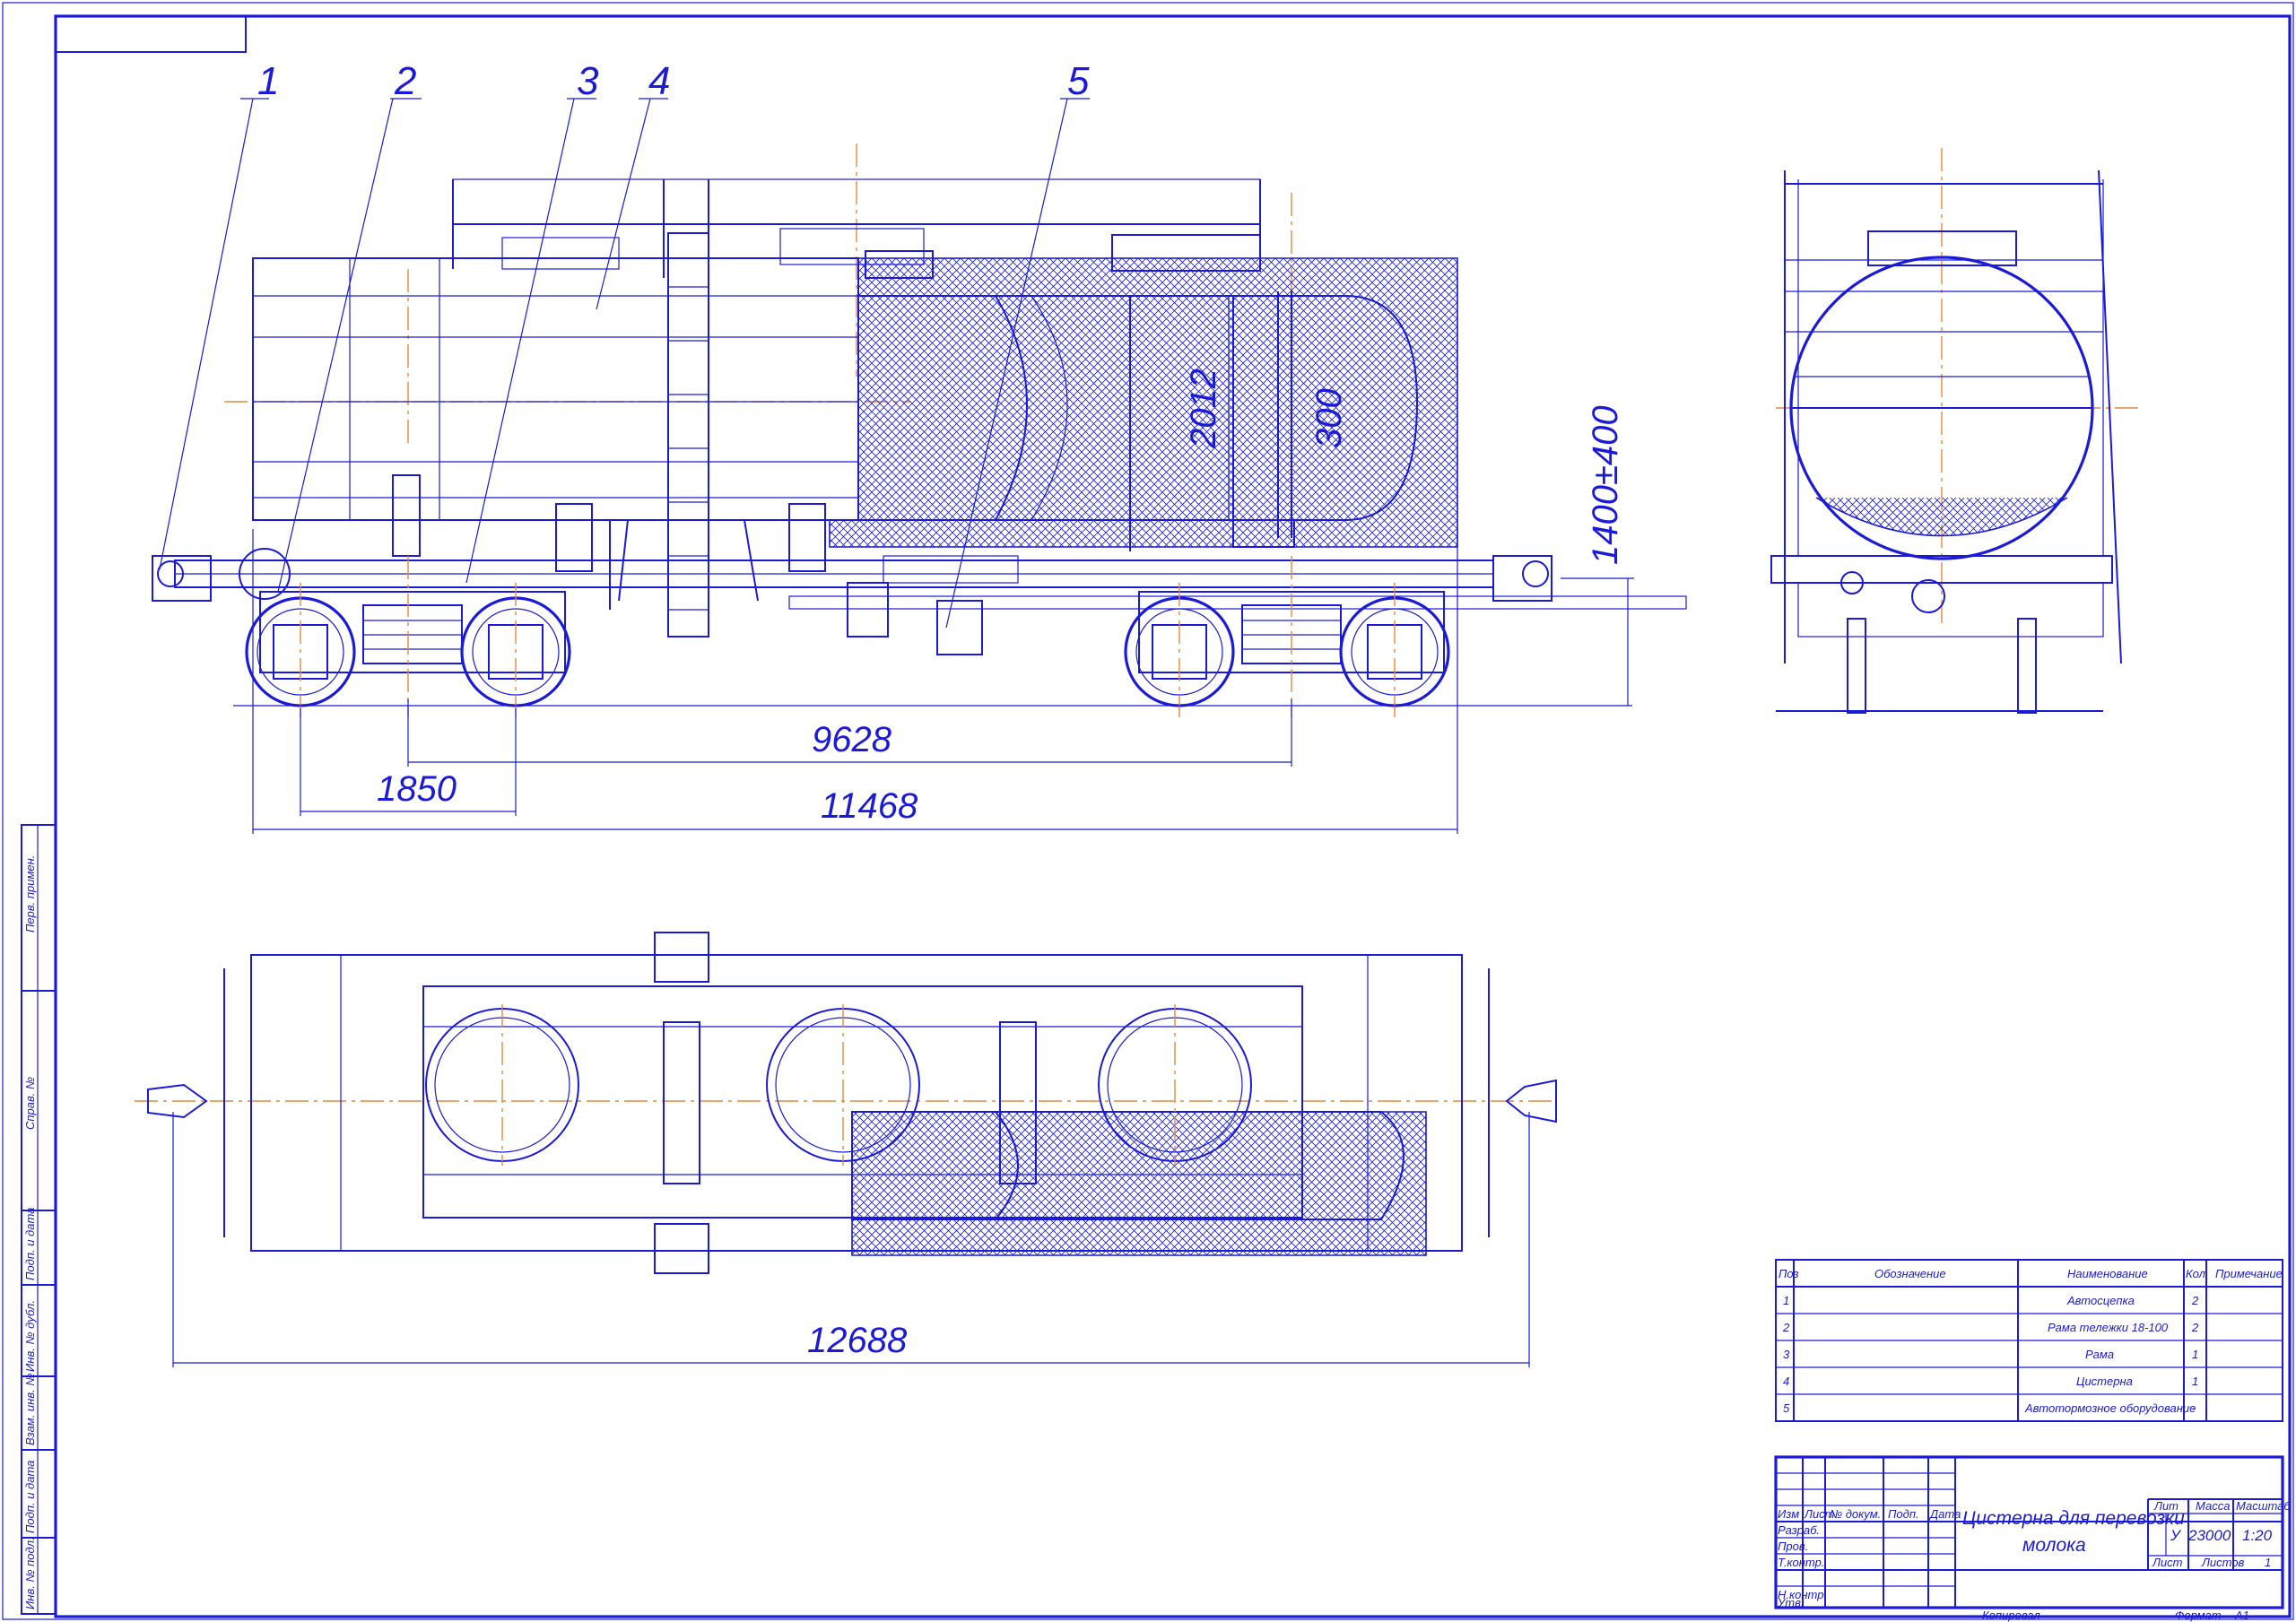 This screenshot has height=1622, width=2296. Describe the element at coordinates (2198, 1615) in the screenshot. I see `tb-format-label: Формат` at that location.